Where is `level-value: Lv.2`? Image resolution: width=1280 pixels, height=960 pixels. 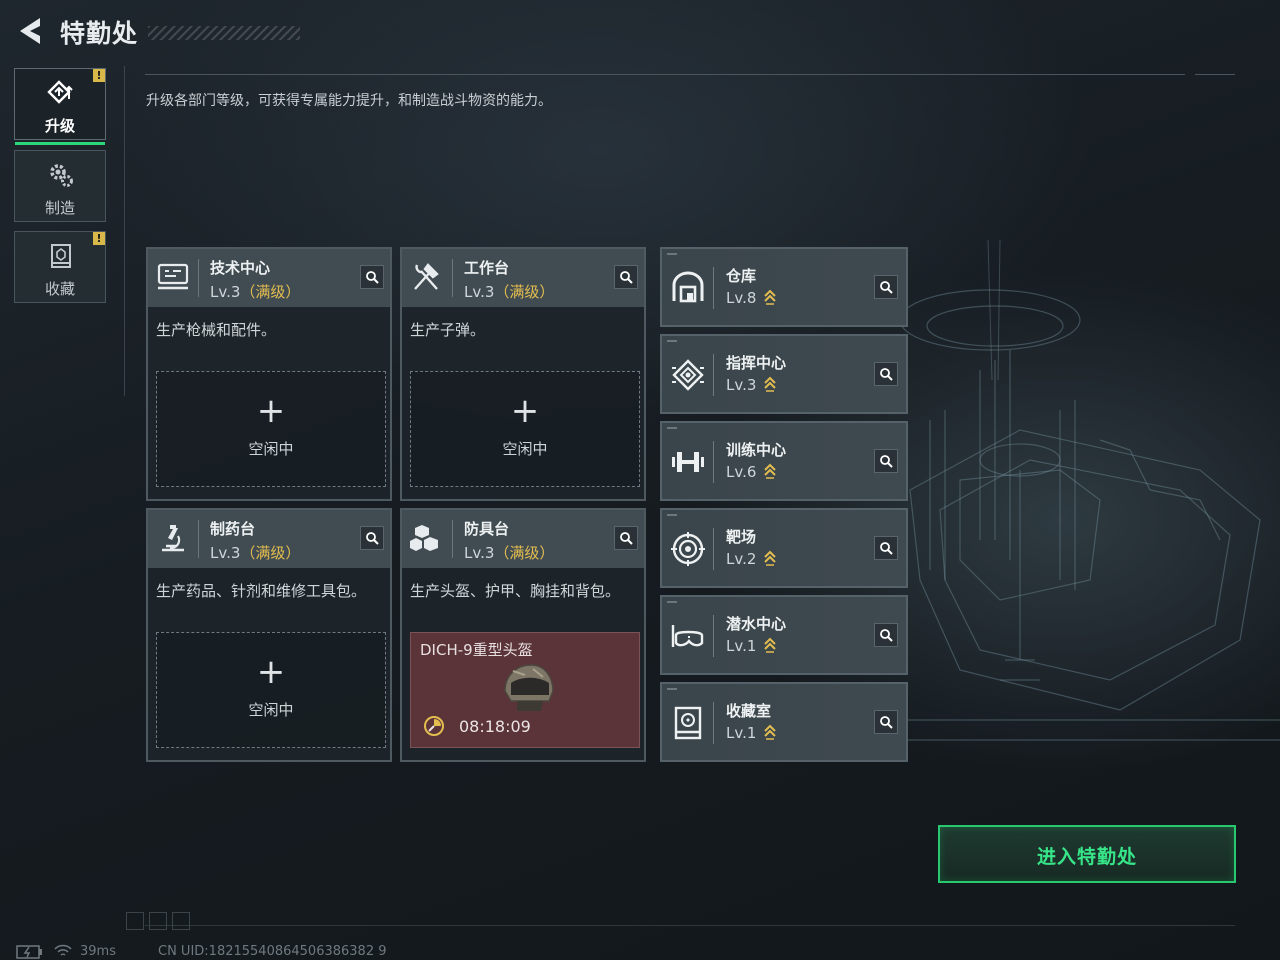
level-value: Lv.2 is located at coordinates (741, 559).